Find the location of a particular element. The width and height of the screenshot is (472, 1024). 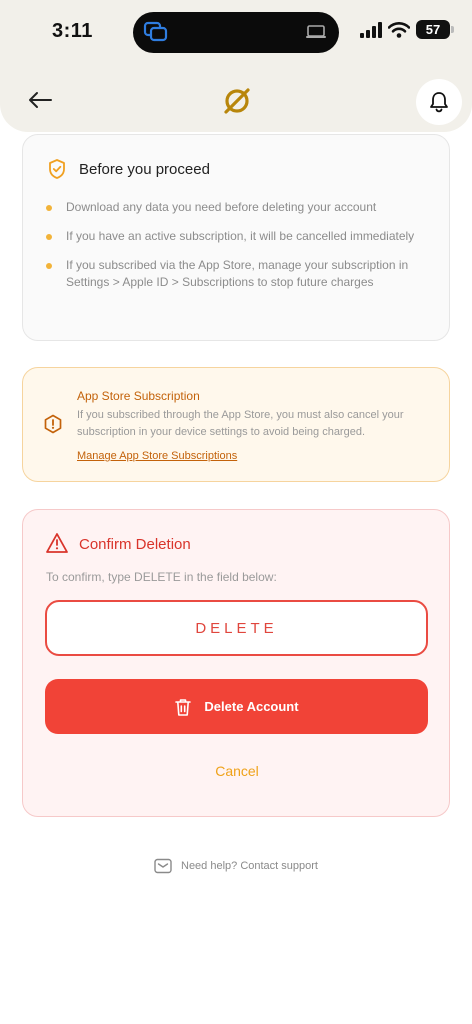

battery-indicator: 57 is located at coordinates (435, 29).